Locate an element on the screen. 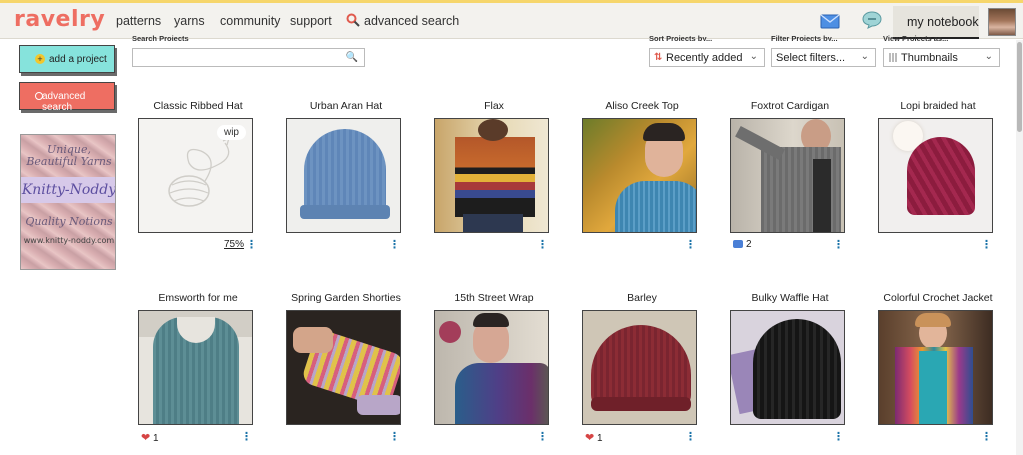 The width and height of the screenshot is (1023, 455). ad-tagline-3: Quality Notions is located at coordinates (69, 221).